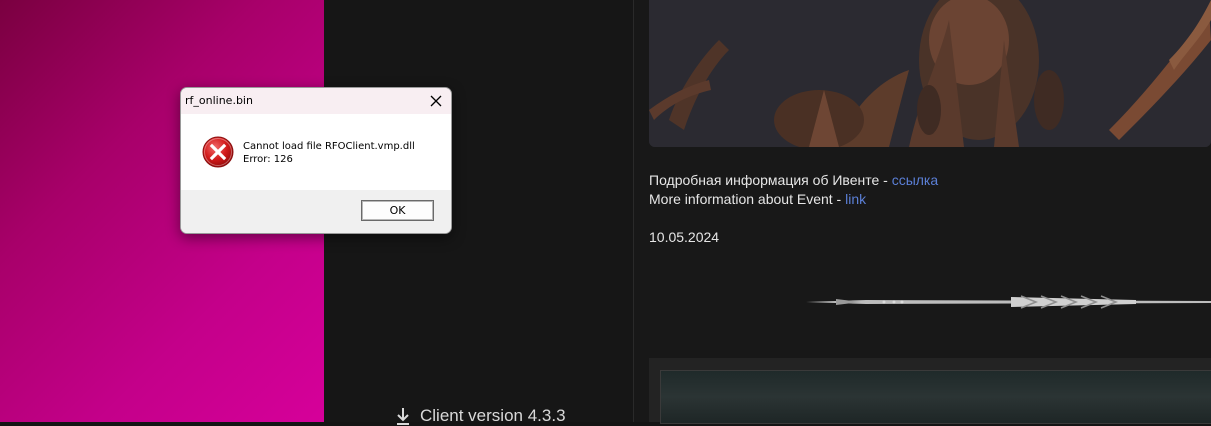 The image size is (1211, 426). Describe the element at coordinates (397, 210) in the screenshot. I see `ok-button: OK` at that location.